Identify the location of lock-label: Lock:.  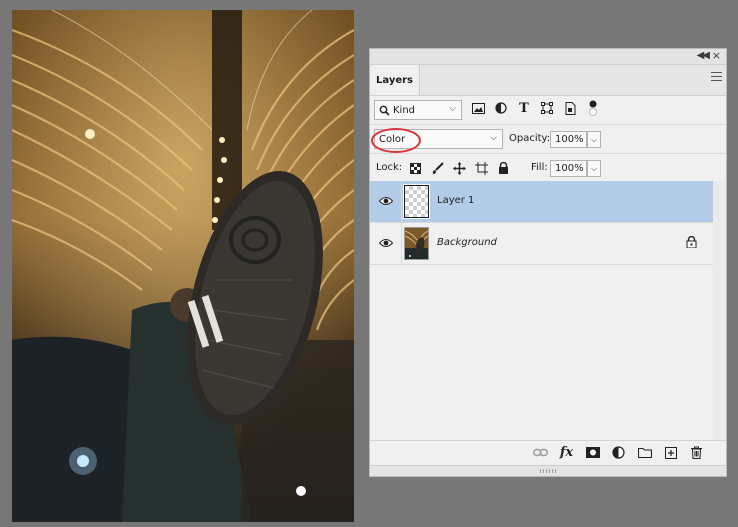
(389, 167).